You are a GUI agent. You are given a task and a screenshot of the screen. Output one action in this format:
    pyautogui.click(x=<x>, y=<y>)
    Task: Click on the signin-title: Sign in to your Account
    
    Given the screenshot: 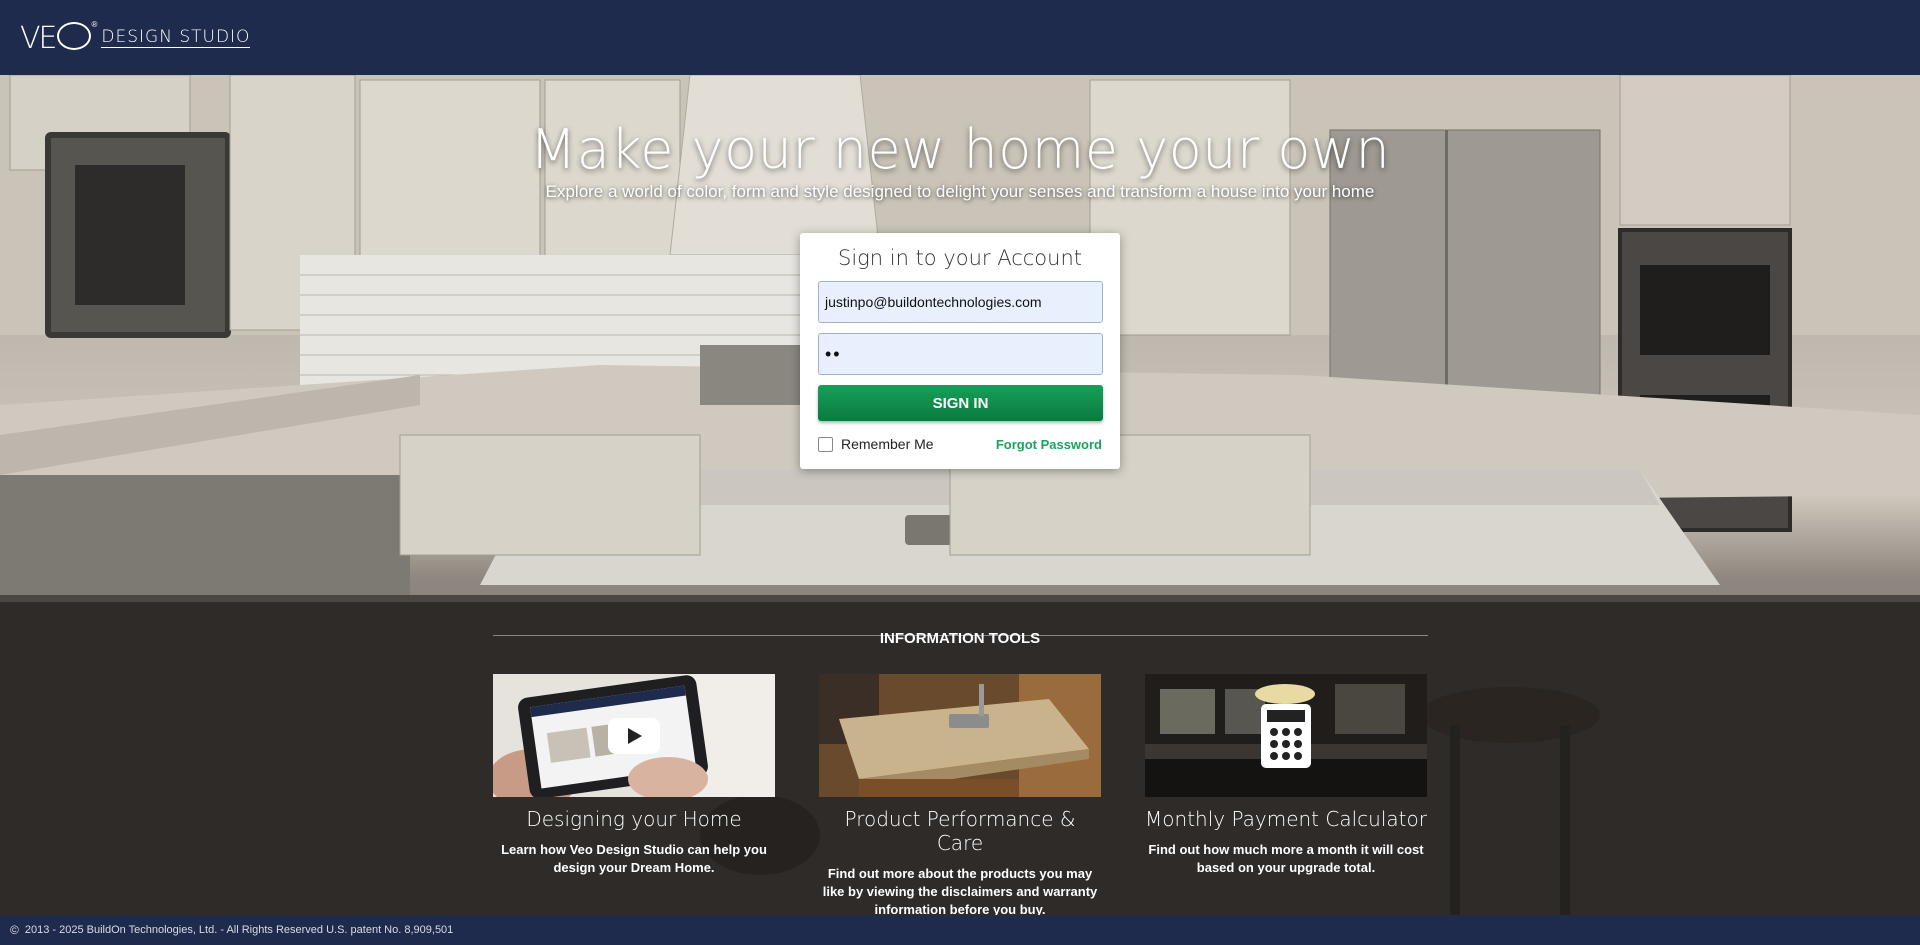 What is the action you would take?
    pyautogui.click(x=959, y=258)
    